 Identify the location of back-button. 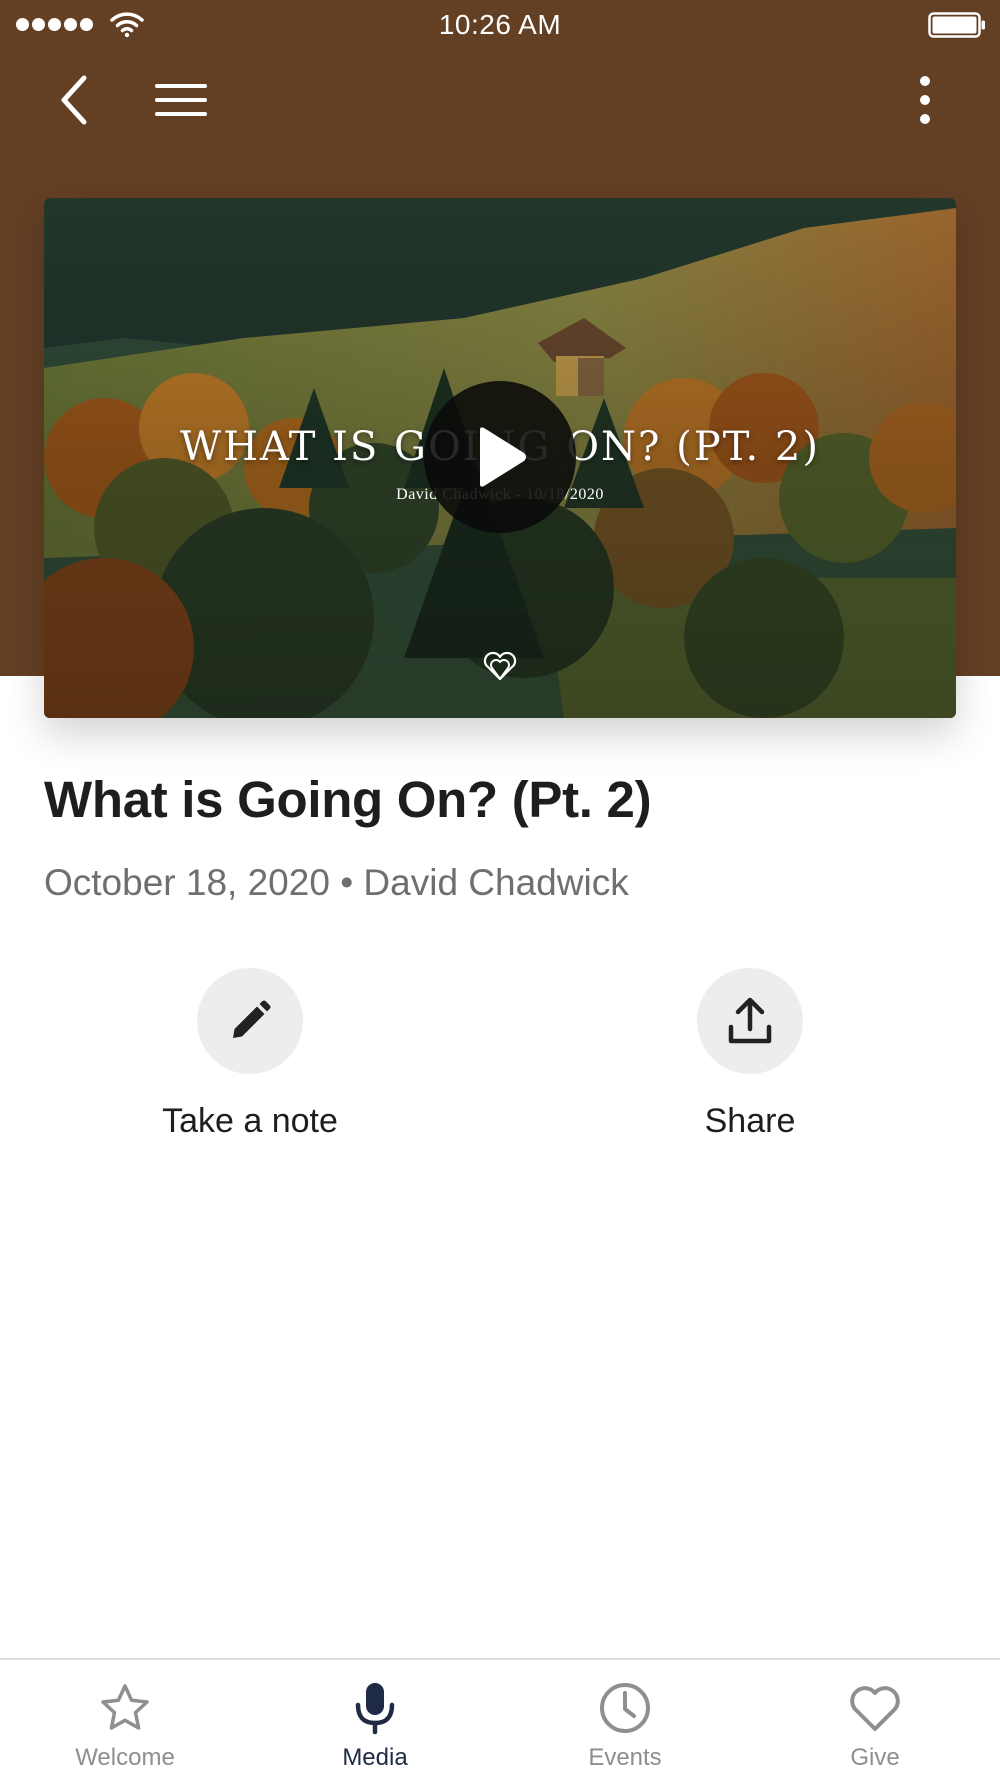
(74, 100).